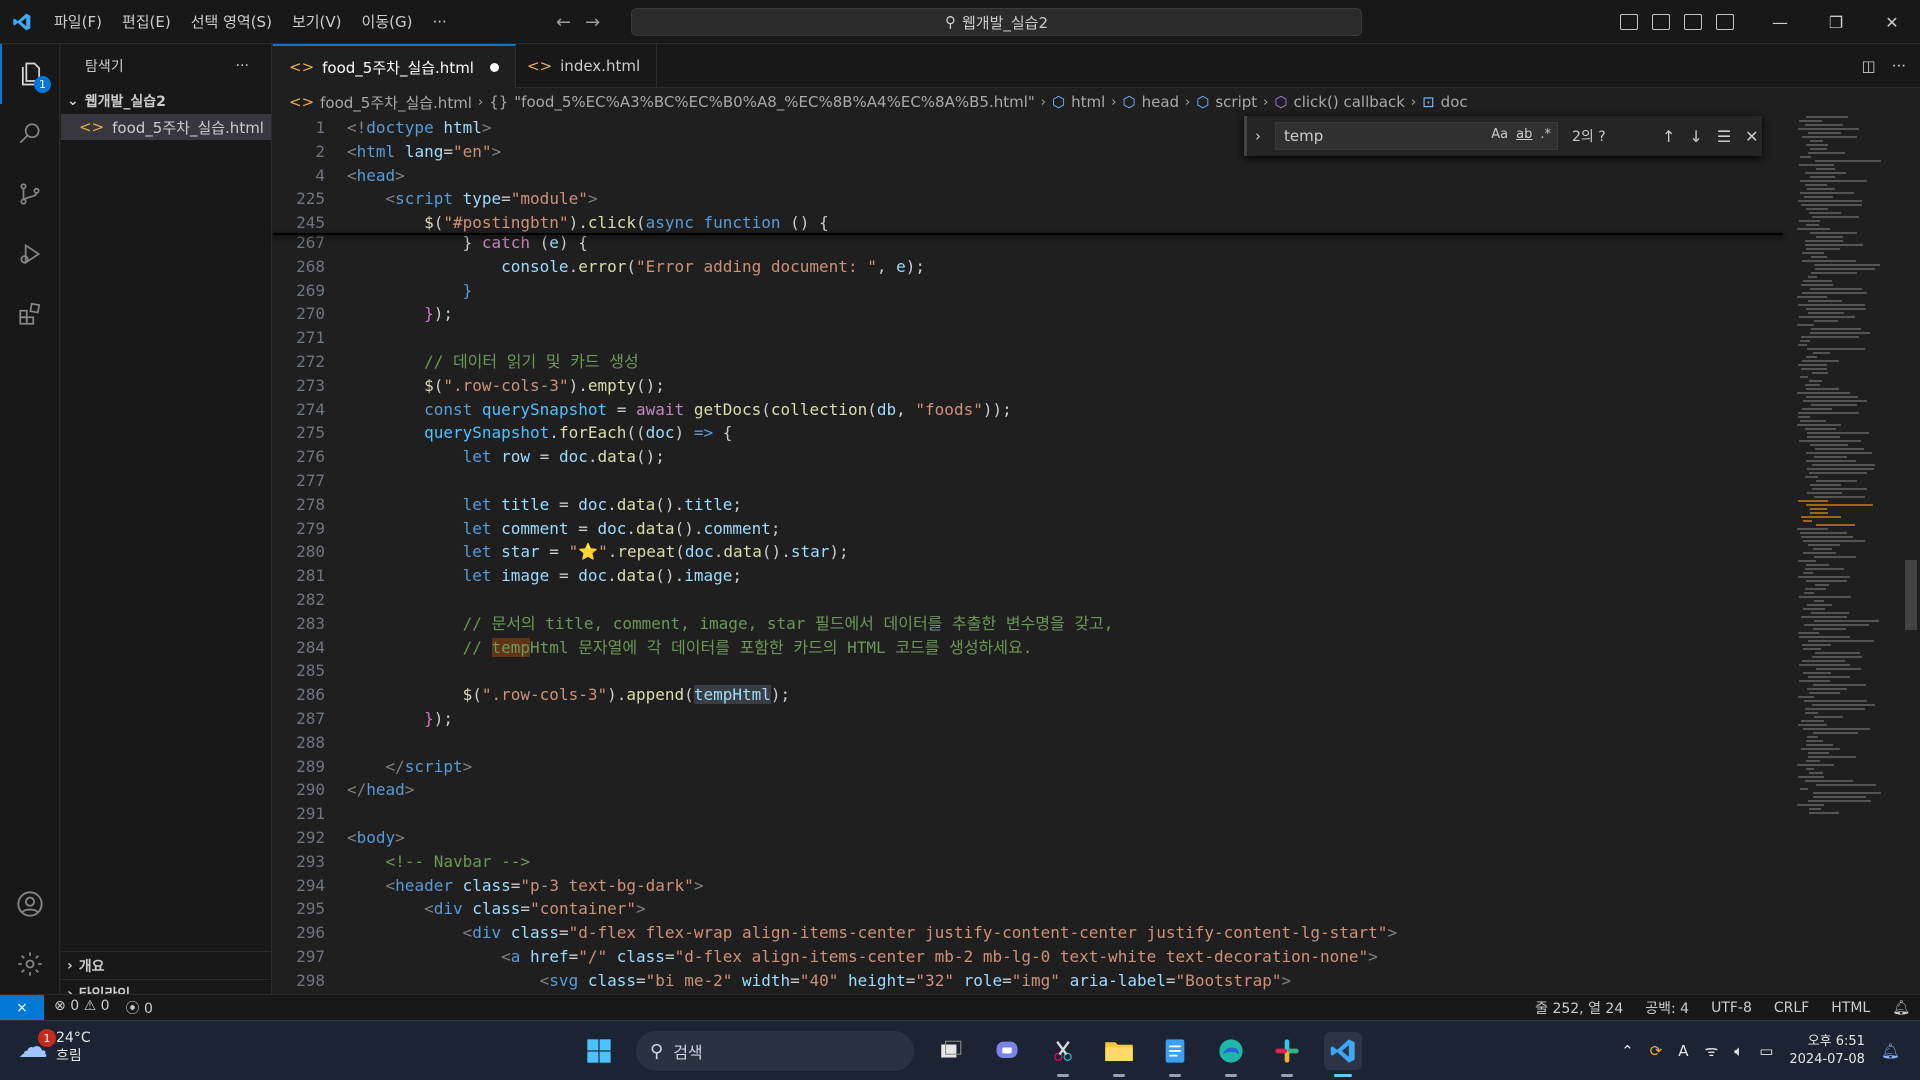  What do you see at coordinates (1454, 102) in the screenshot?
I see `breadcrumb-item: doc` at bounding box center [1454, 102].